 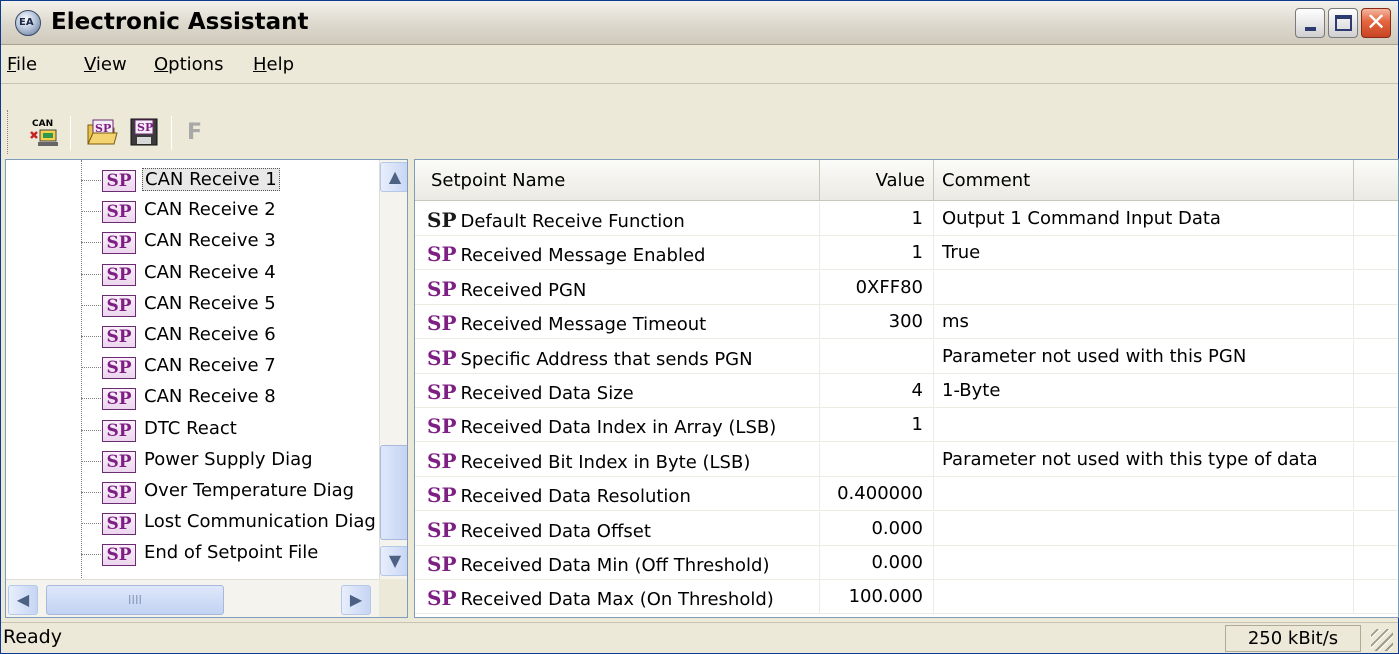 I want to click on menu-help-mnemonic: H, so click(x=260, y=64).